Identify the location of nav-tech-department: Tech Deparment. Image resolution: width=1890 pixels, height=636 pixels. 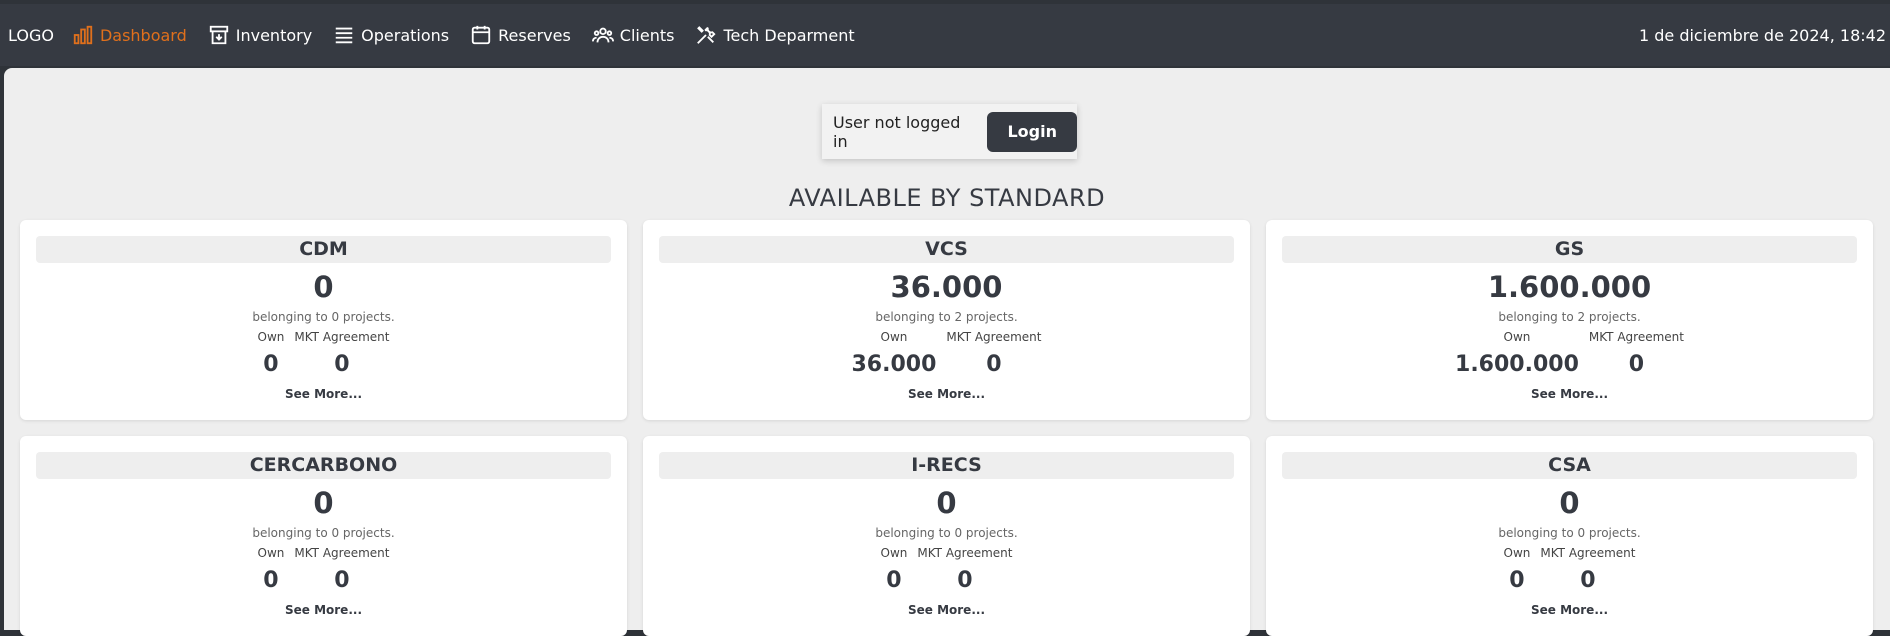
(775, 35).